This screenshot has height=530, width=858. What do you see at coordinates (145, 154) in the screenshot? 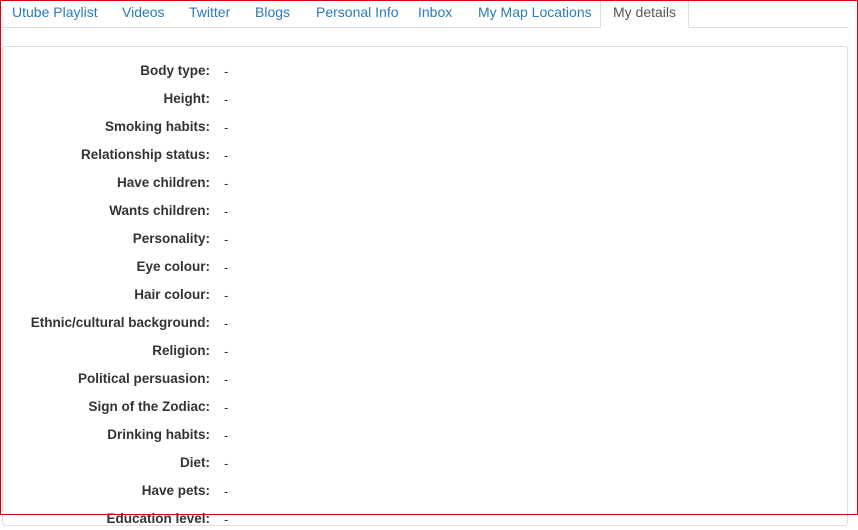
I see `detail-label: Relationship status:` at bounding box center [145, 154].